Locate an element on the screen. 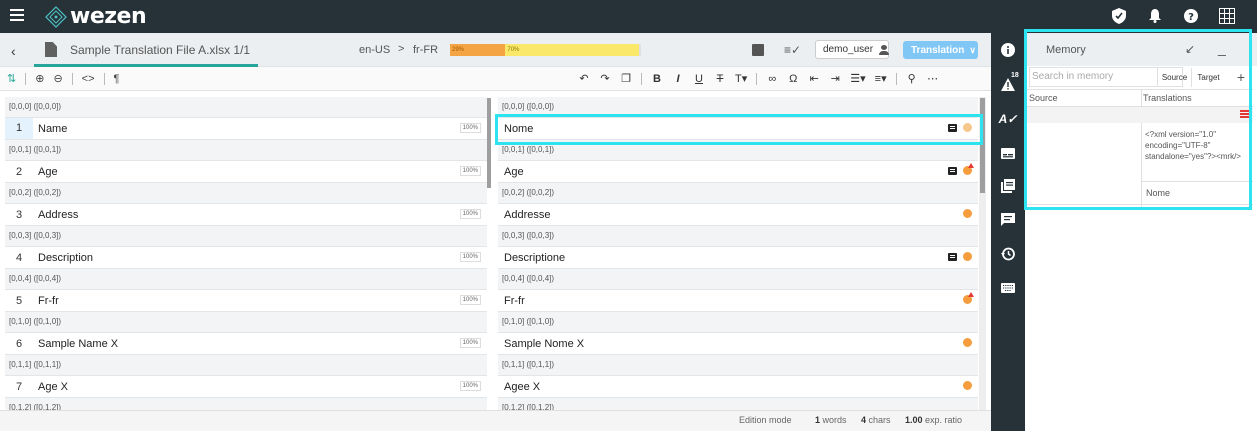 This screenshot has width=1257, height=431. target-segment-row: Fr-fr is located at coordinates (738, 300).